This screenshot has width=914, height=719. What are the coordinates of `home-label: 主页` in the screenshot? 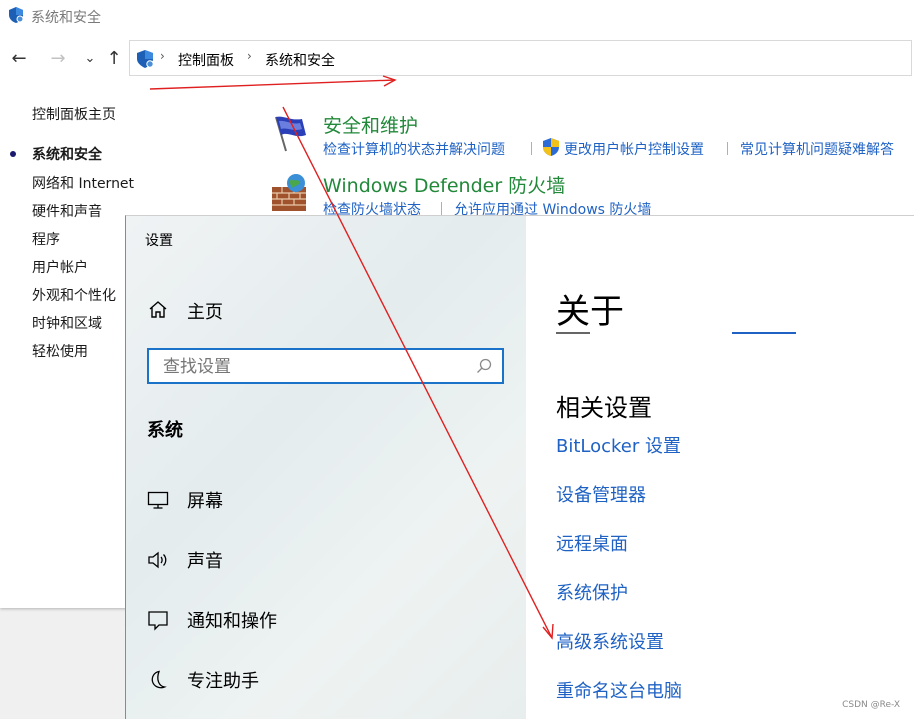 It's located at (205, 312).